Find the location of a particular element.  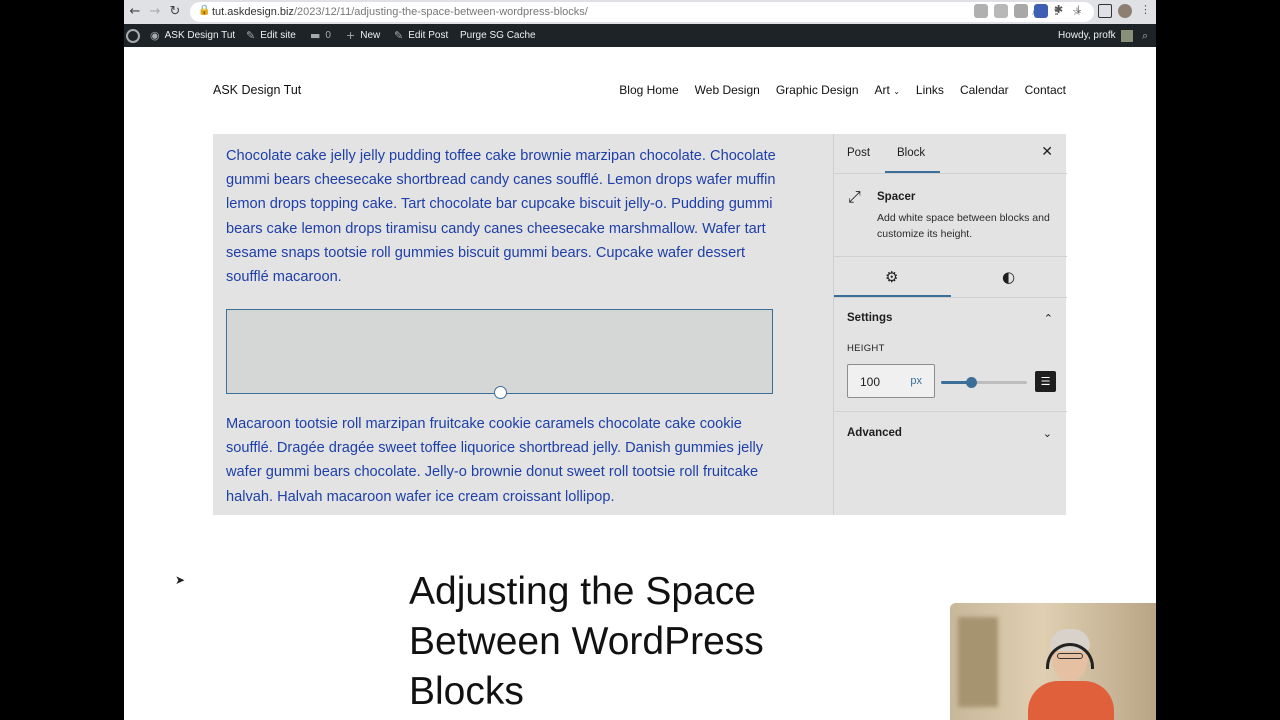

forward-icon: → is located at coordinates (155, 12).